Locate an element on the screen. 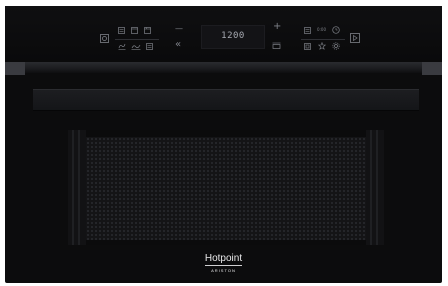 This screenshot has height=286, width=448. alarm-icon is located at coordinates (336, 30).